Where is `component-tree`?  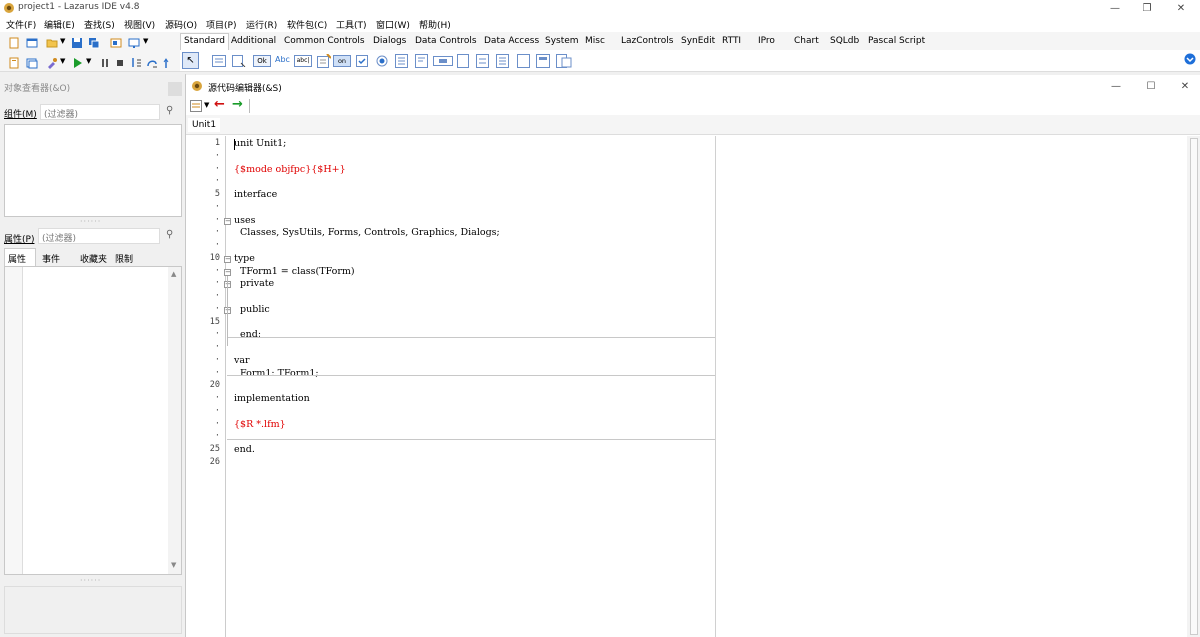
component-tree is located at coordinates (93, 170).